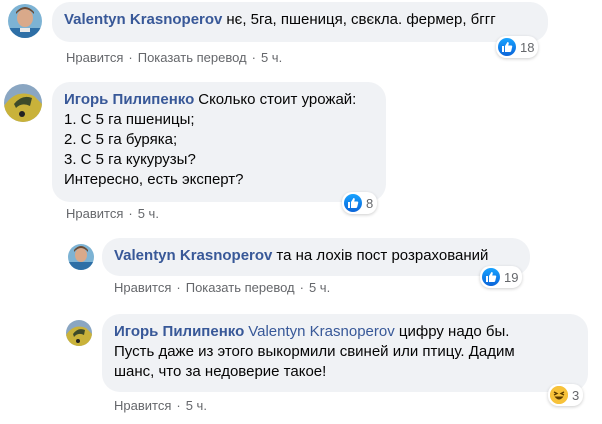 The width and height of the screenshot is (602, 424). I want to click on reaction-count: 3, so click(566, 395).